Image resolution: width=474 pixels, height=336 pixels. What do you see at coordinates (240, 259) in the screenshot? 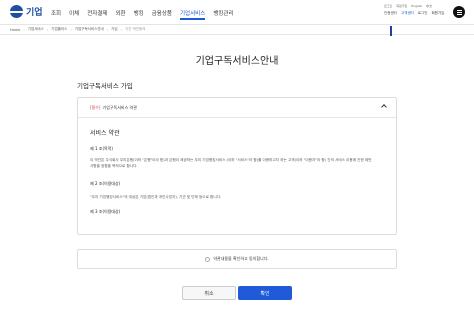
I see `agree-label: 약관내용을 확인하고 동의합니다.` at bounding box center [240, 259].